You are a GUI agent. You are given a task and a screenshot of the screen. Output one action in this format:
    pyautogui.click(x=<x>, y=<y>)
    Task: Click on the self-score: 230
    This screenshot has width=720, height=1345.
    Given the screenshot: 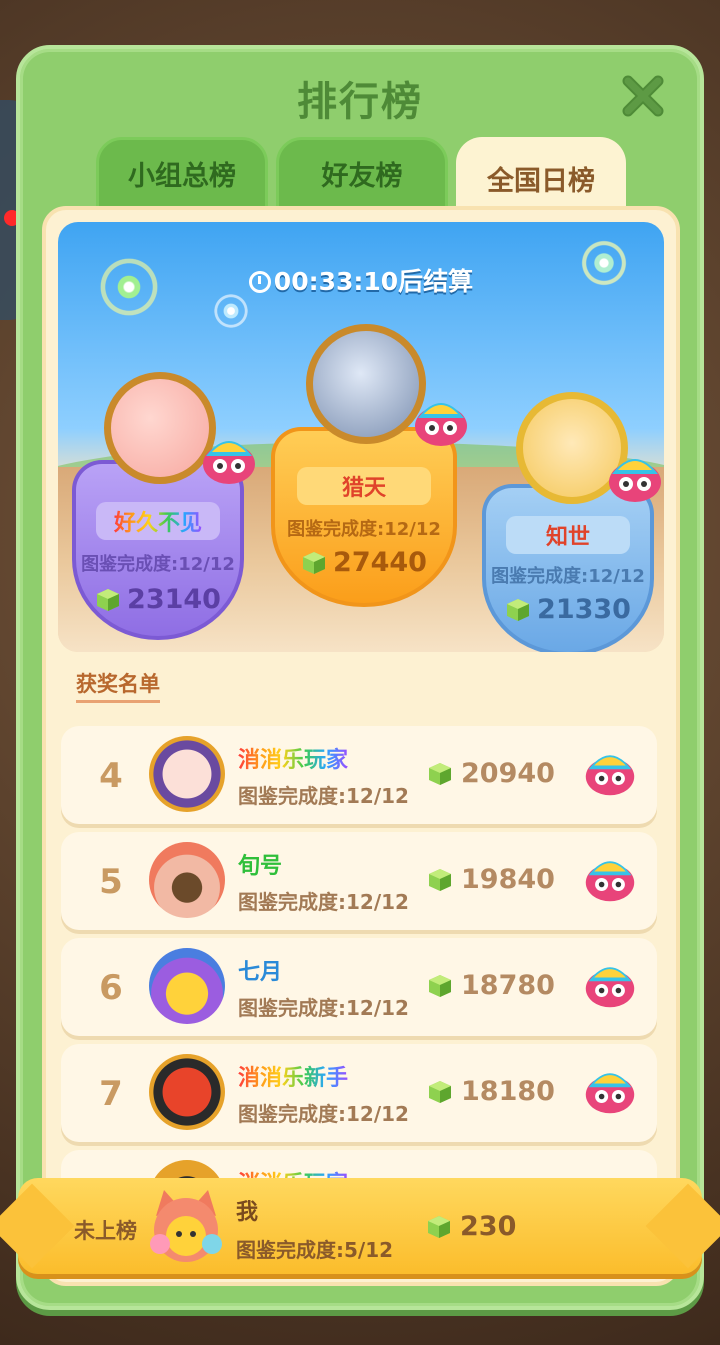 What is the action you would take?
    pyautogui.click(x=471, y=1226)
    